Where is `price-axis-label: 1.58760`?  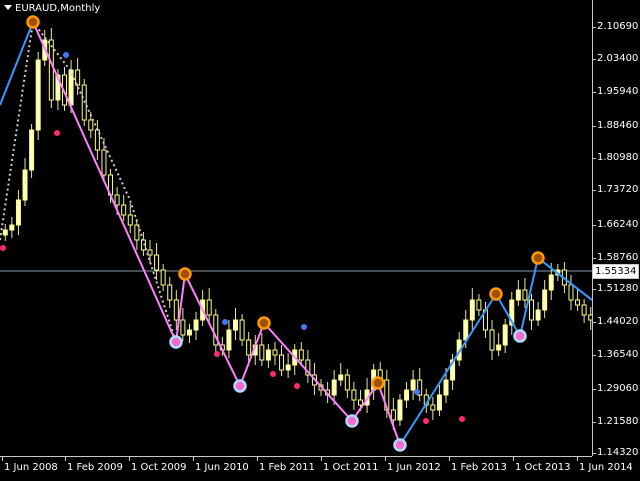 price-axis-label: 1.58760 is located at coordinates (618, 257).